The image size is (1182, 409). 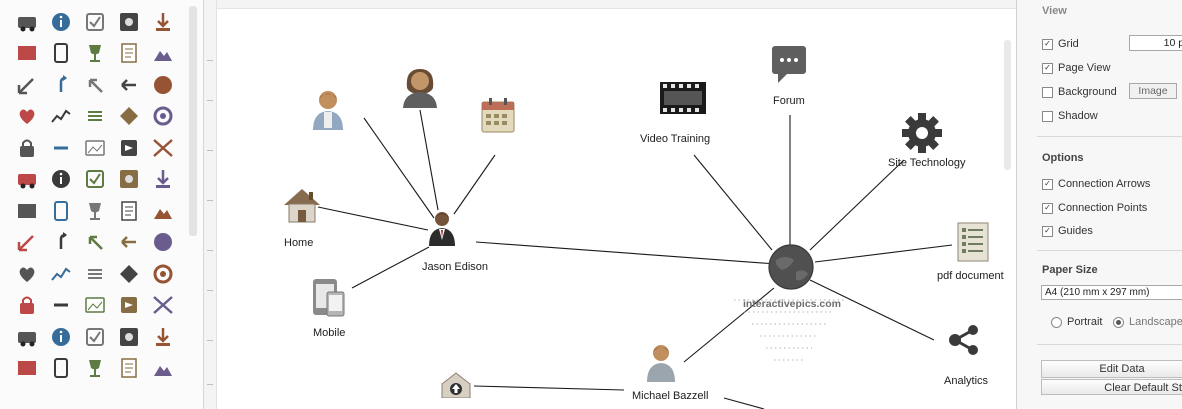 I want to click on folder-icon, so click(x=95, y=306).